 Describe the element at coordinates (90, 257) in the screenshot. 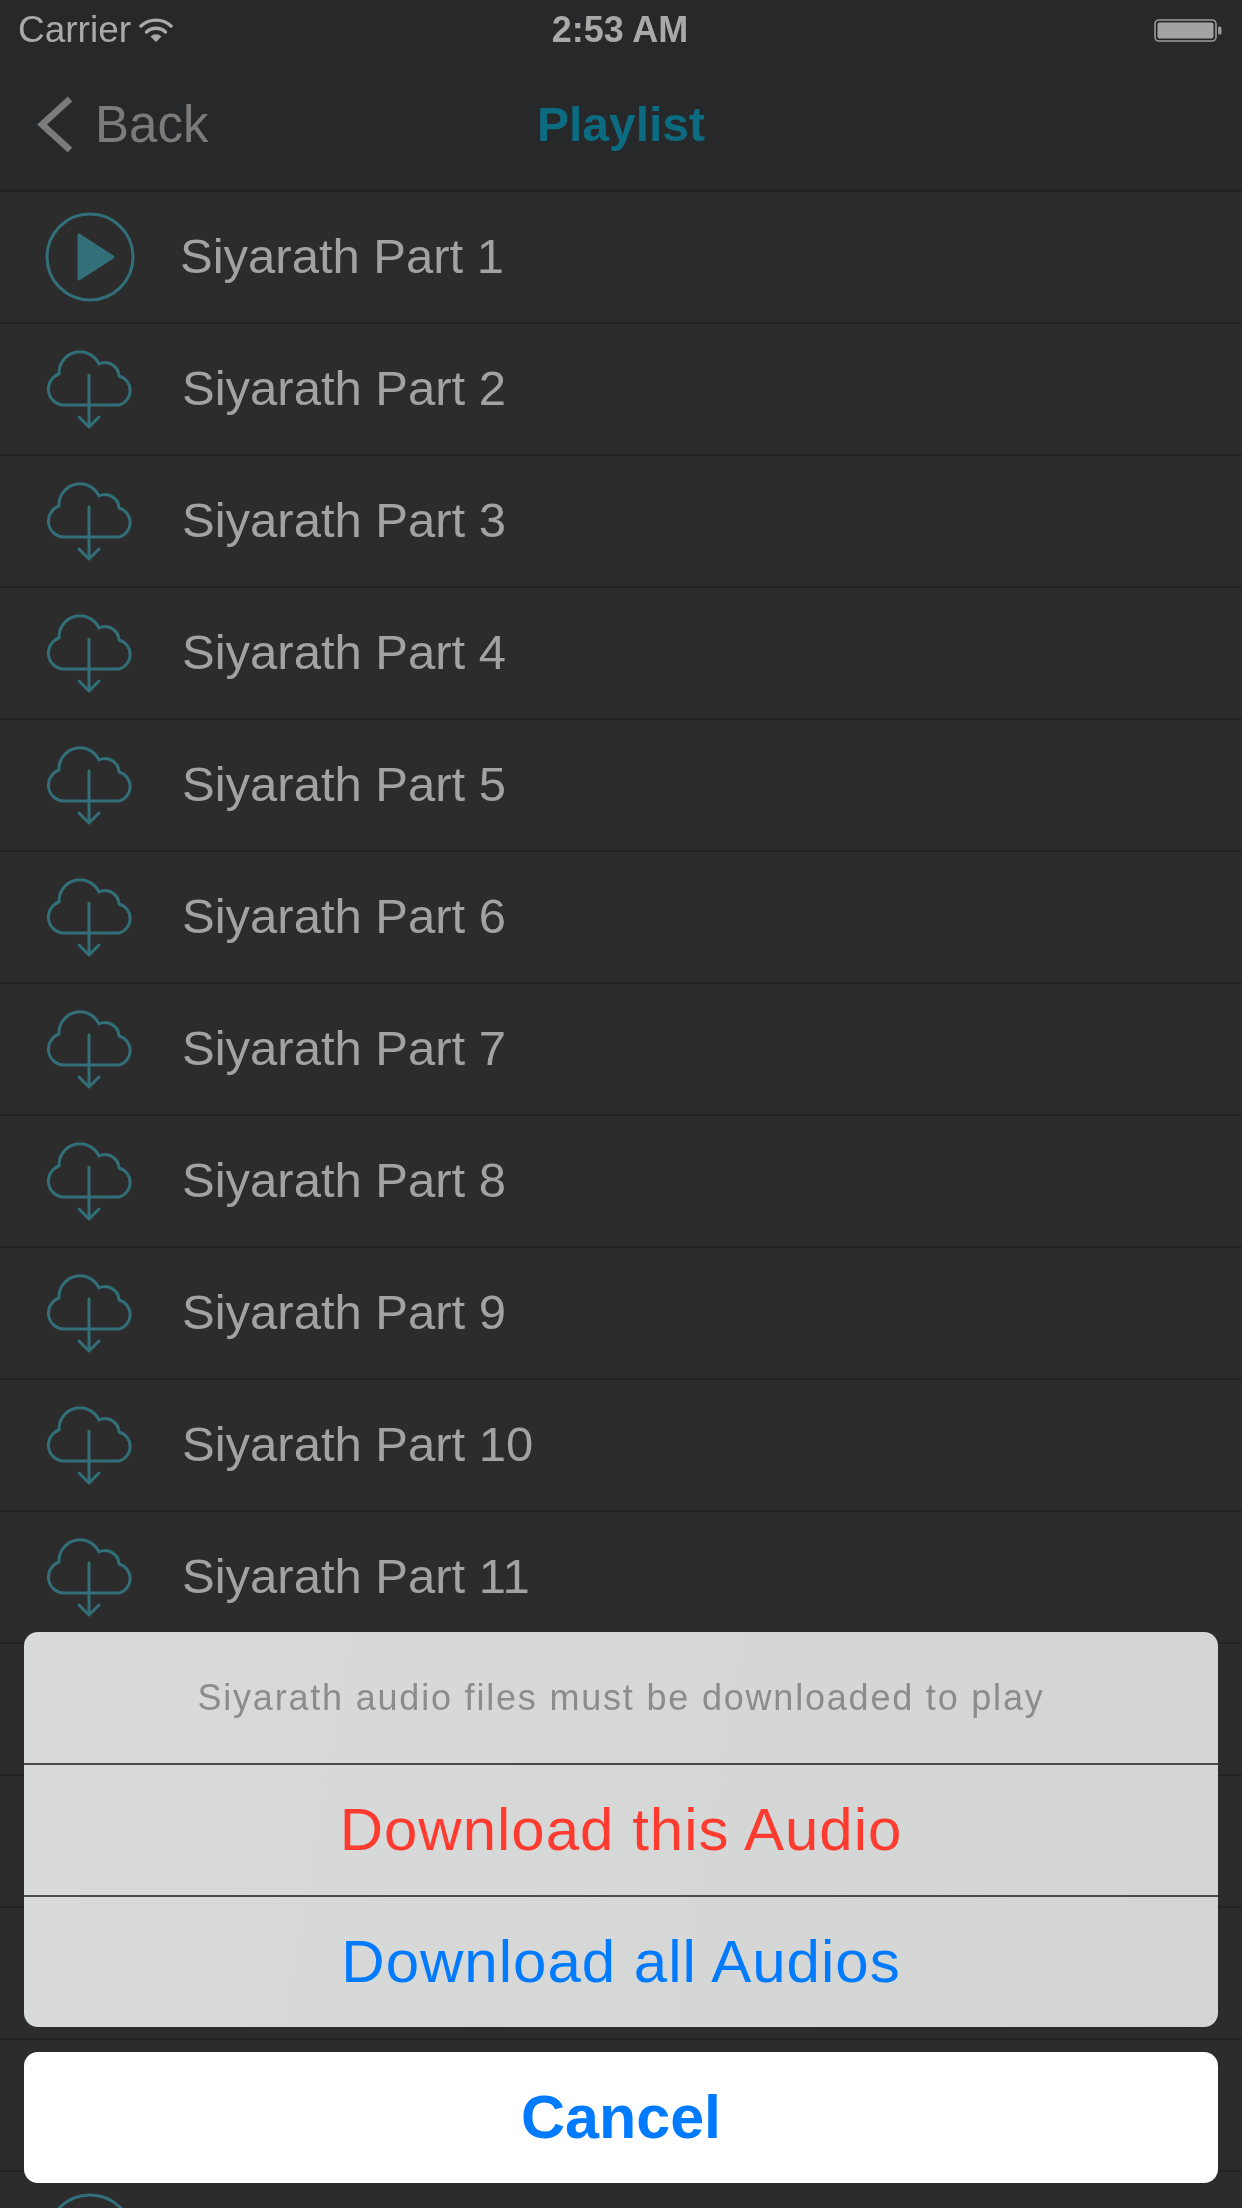

I see `play-circle-icon` at that location.